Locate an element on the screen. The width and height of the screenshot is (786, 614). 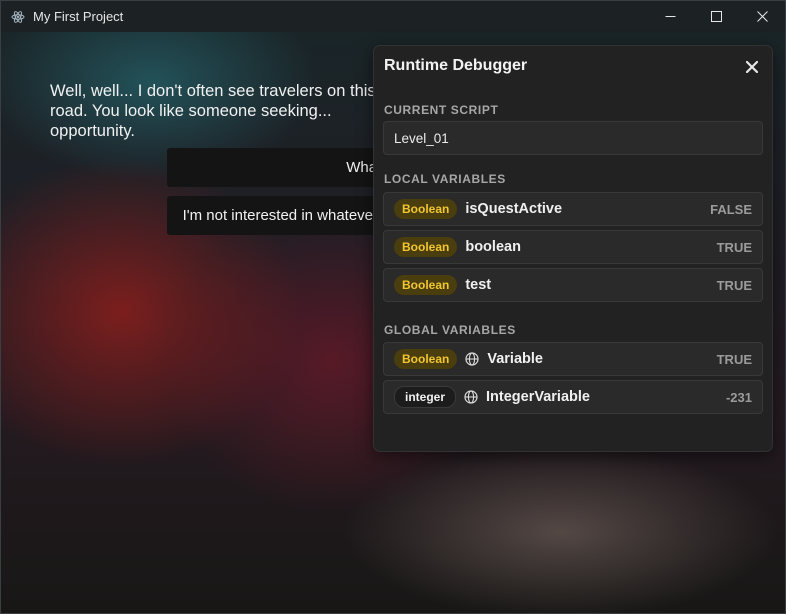
variable-row: Boolean test TRUE is located at coordinates (573, 285).